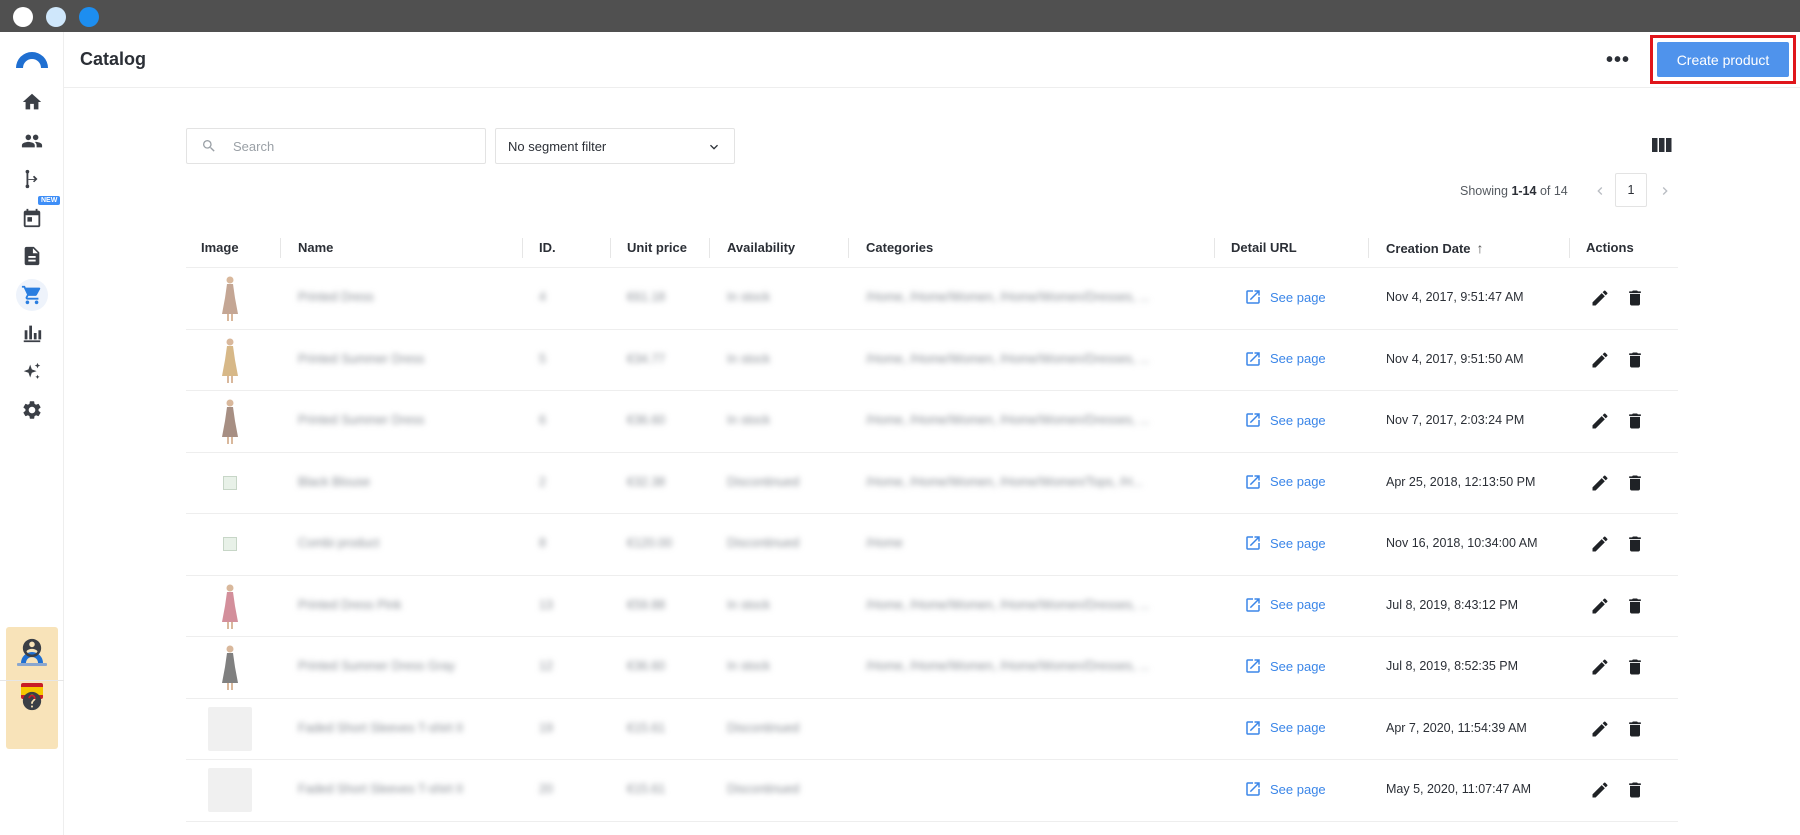  What do you see at coordinates (253, 146) in the screenshot?
I see `search-input: Search` at bounding box center [253, 146].